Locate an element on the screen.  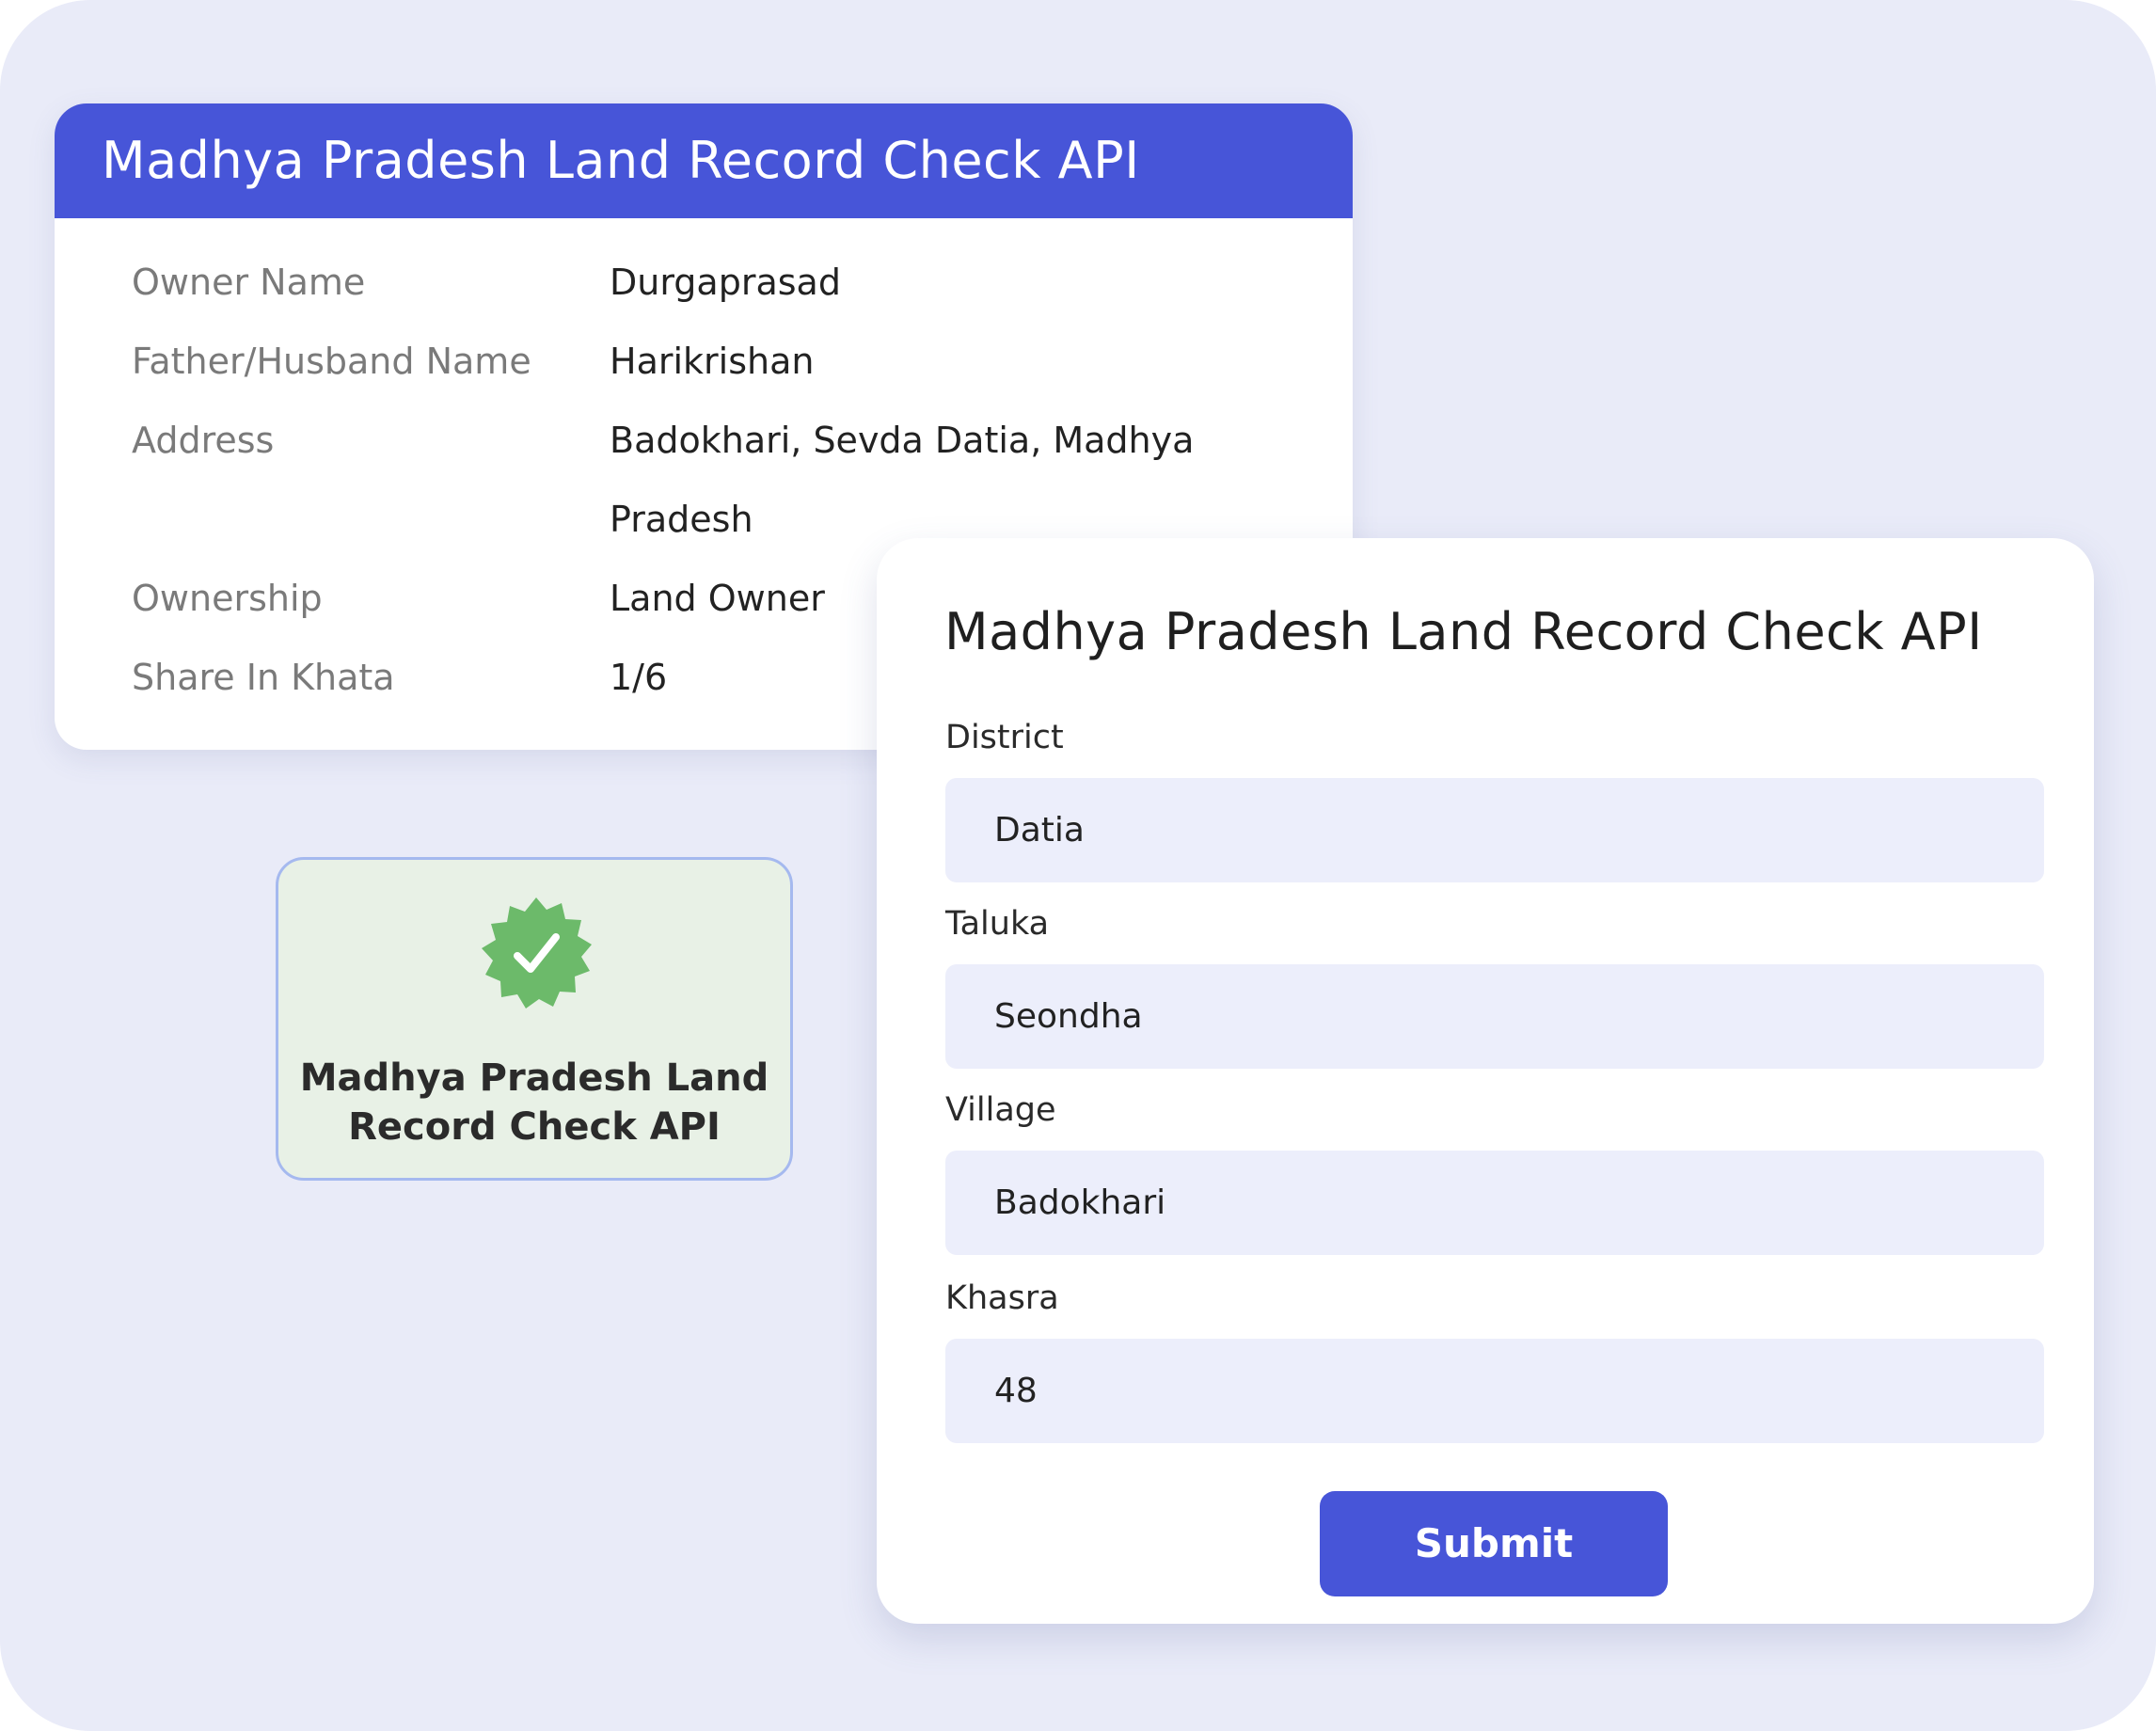
result-row-father-husband-name: Father/Husband Name Harikrishan is located at coordinates (695, 361).